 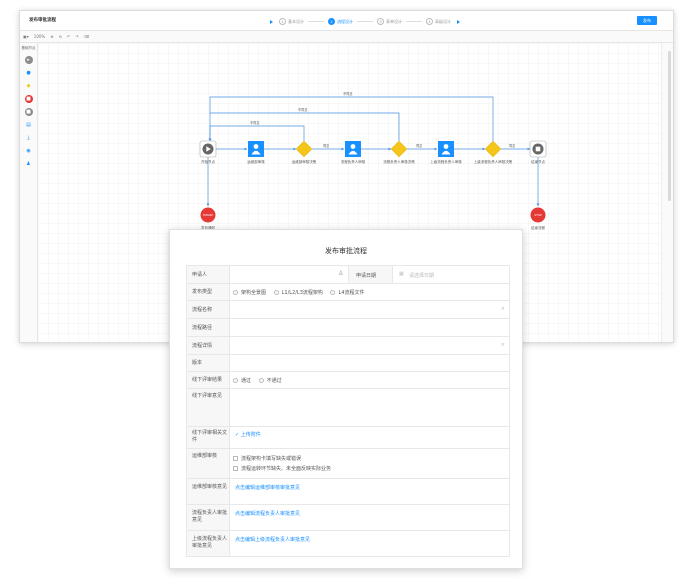 I want to click on step-form: 3 表单设计, so click(x=389, y=21).